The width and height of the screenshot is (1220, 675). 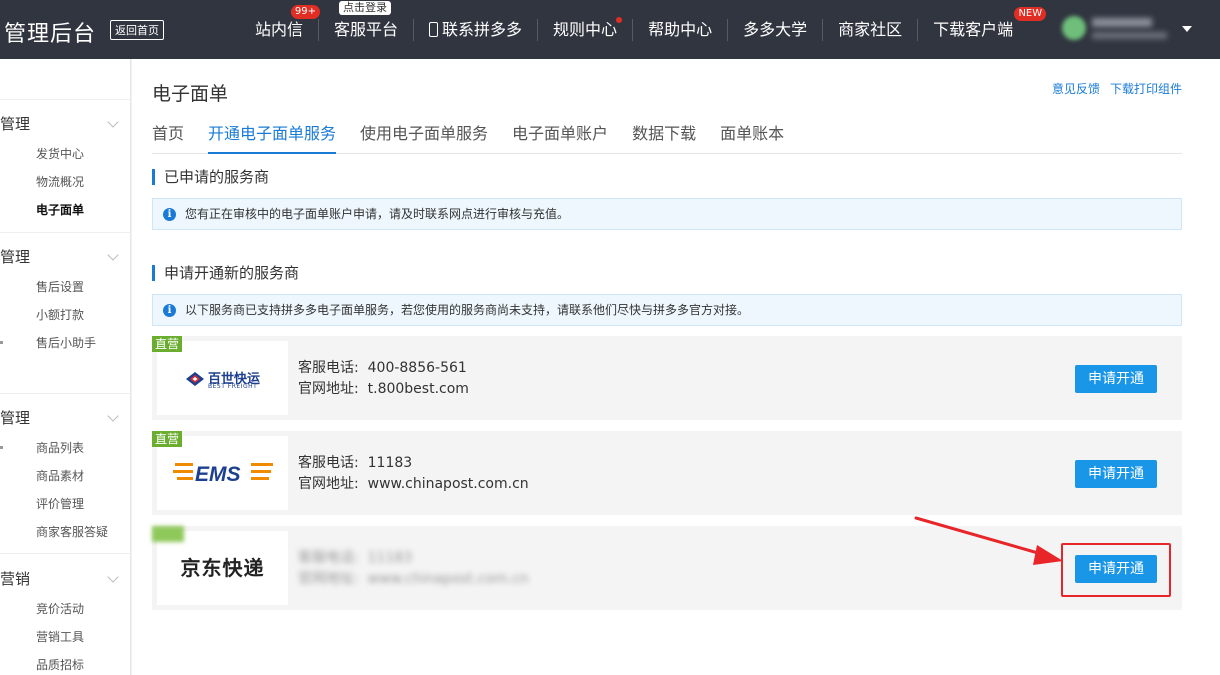 What do you see at coordinates (1, 447) in the screenshot?
I see `sidebar-marker` at bounding box center [1, 447].